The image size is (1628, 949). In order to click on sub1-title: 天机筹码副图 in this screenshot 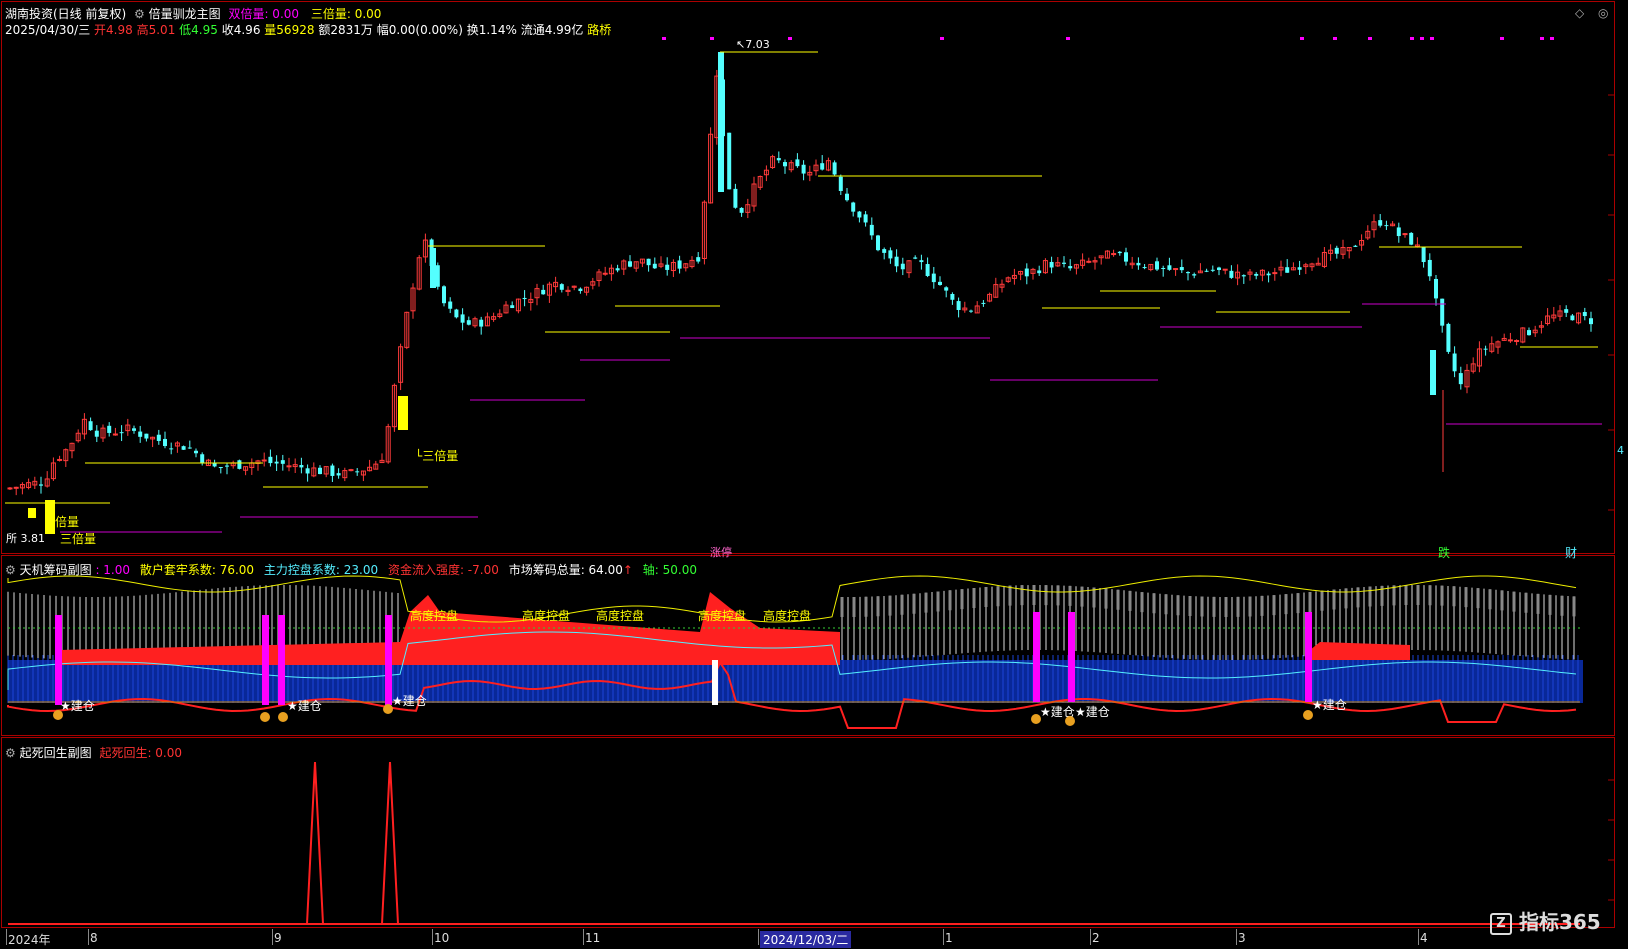, I will do `click(56, 570)`.